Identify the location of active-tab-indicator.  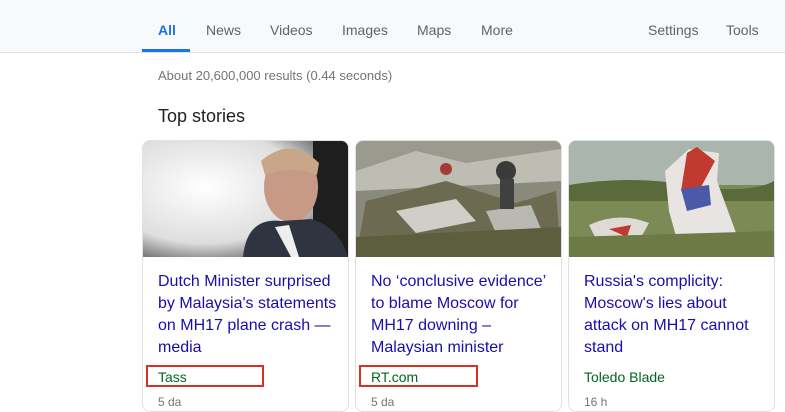
(166, 50).